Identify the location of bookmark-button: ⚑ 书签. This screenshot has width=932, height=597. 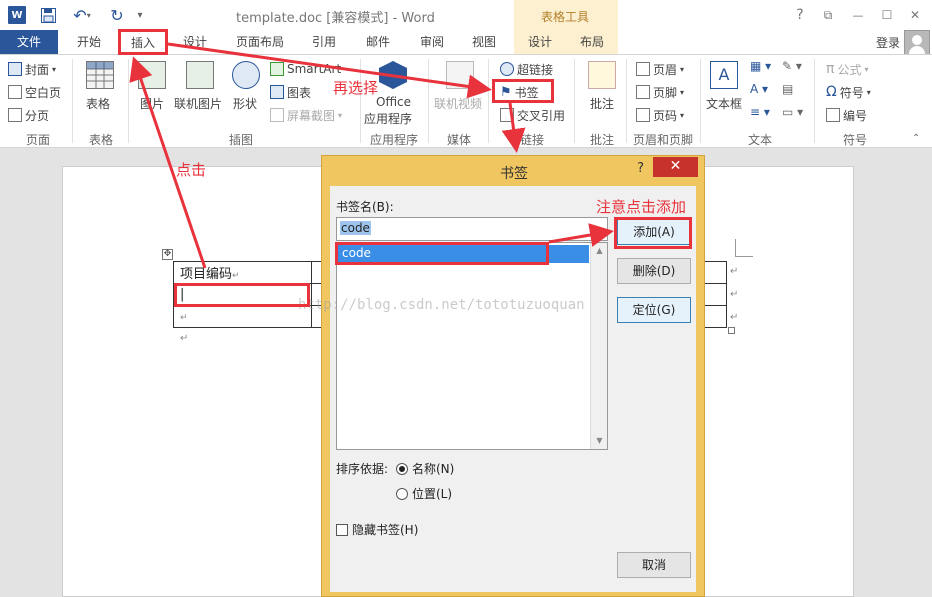
(519, 92).